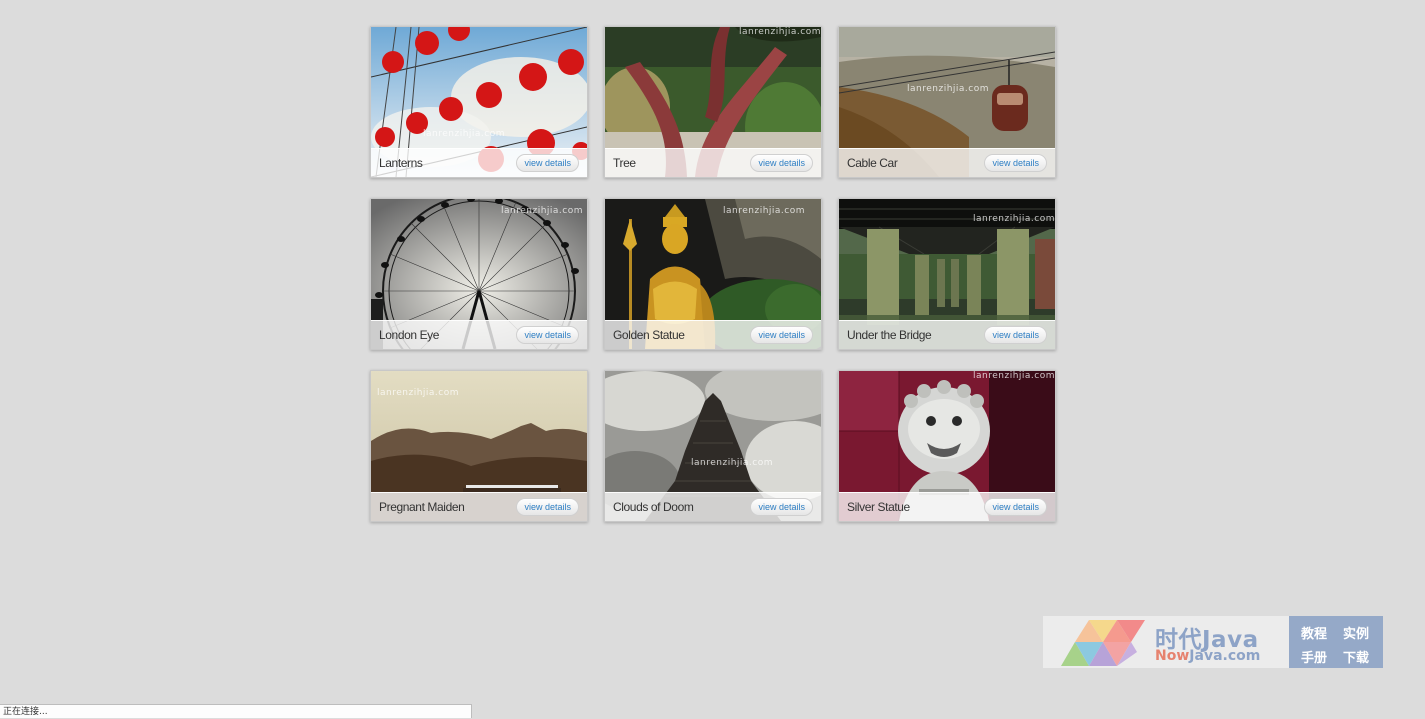 This screenshot has height=719, width=1425. Describe the element at coordinates (1172, 656) in the screenshot. I see `brand-url-prefix: Now` at that location.